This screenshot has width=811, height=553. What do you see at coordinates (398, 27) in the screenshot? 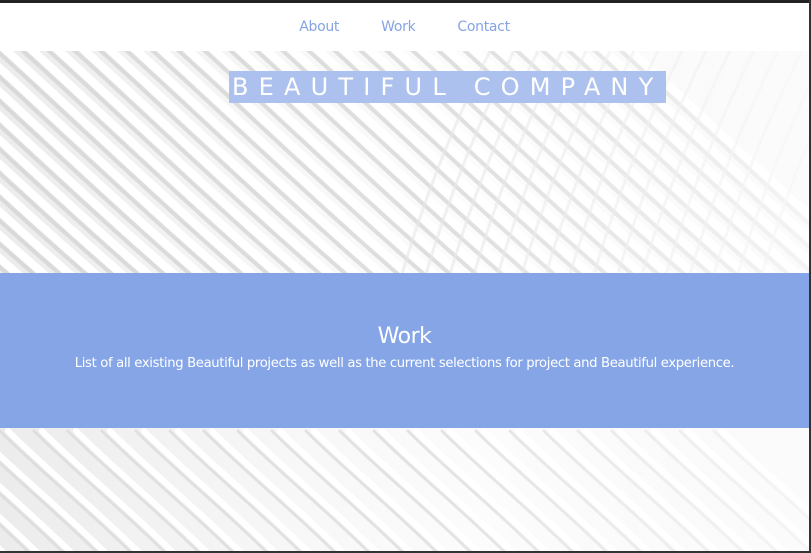
I see `nav-link-work: Work` at bounding box center [398, 27].